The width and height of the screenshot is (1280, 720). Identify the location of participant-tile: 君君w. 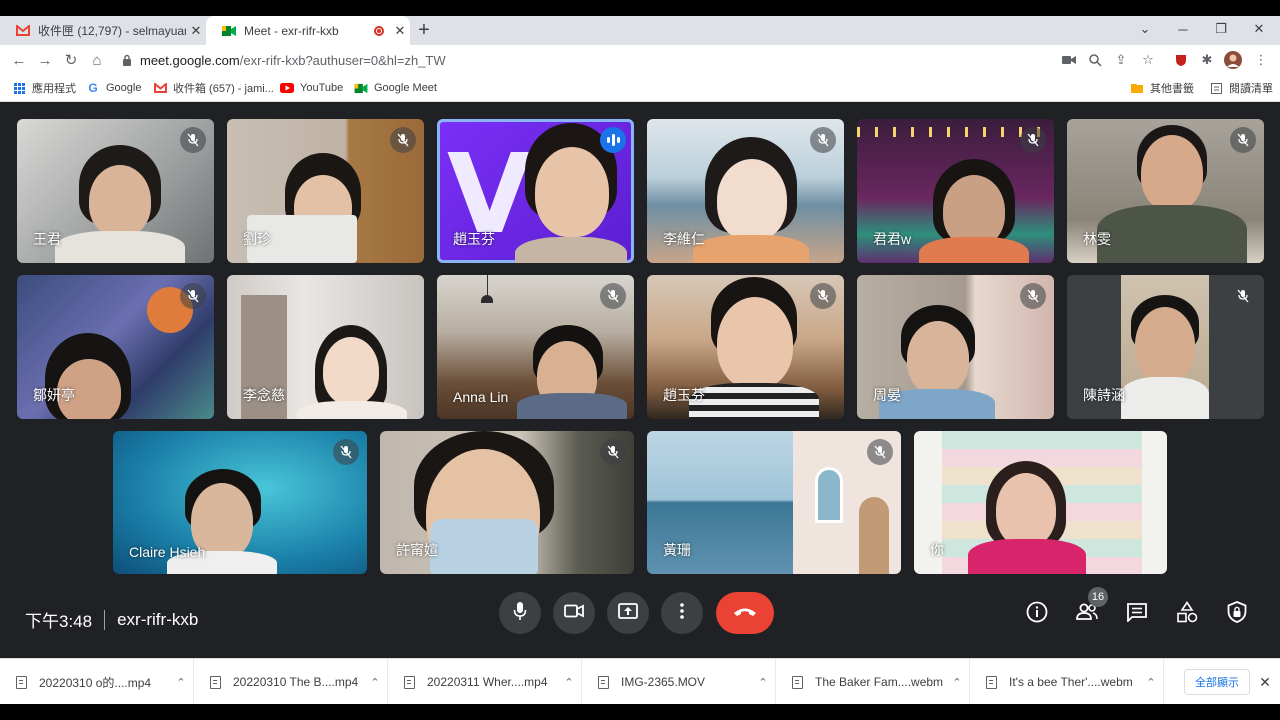
(955, 191).